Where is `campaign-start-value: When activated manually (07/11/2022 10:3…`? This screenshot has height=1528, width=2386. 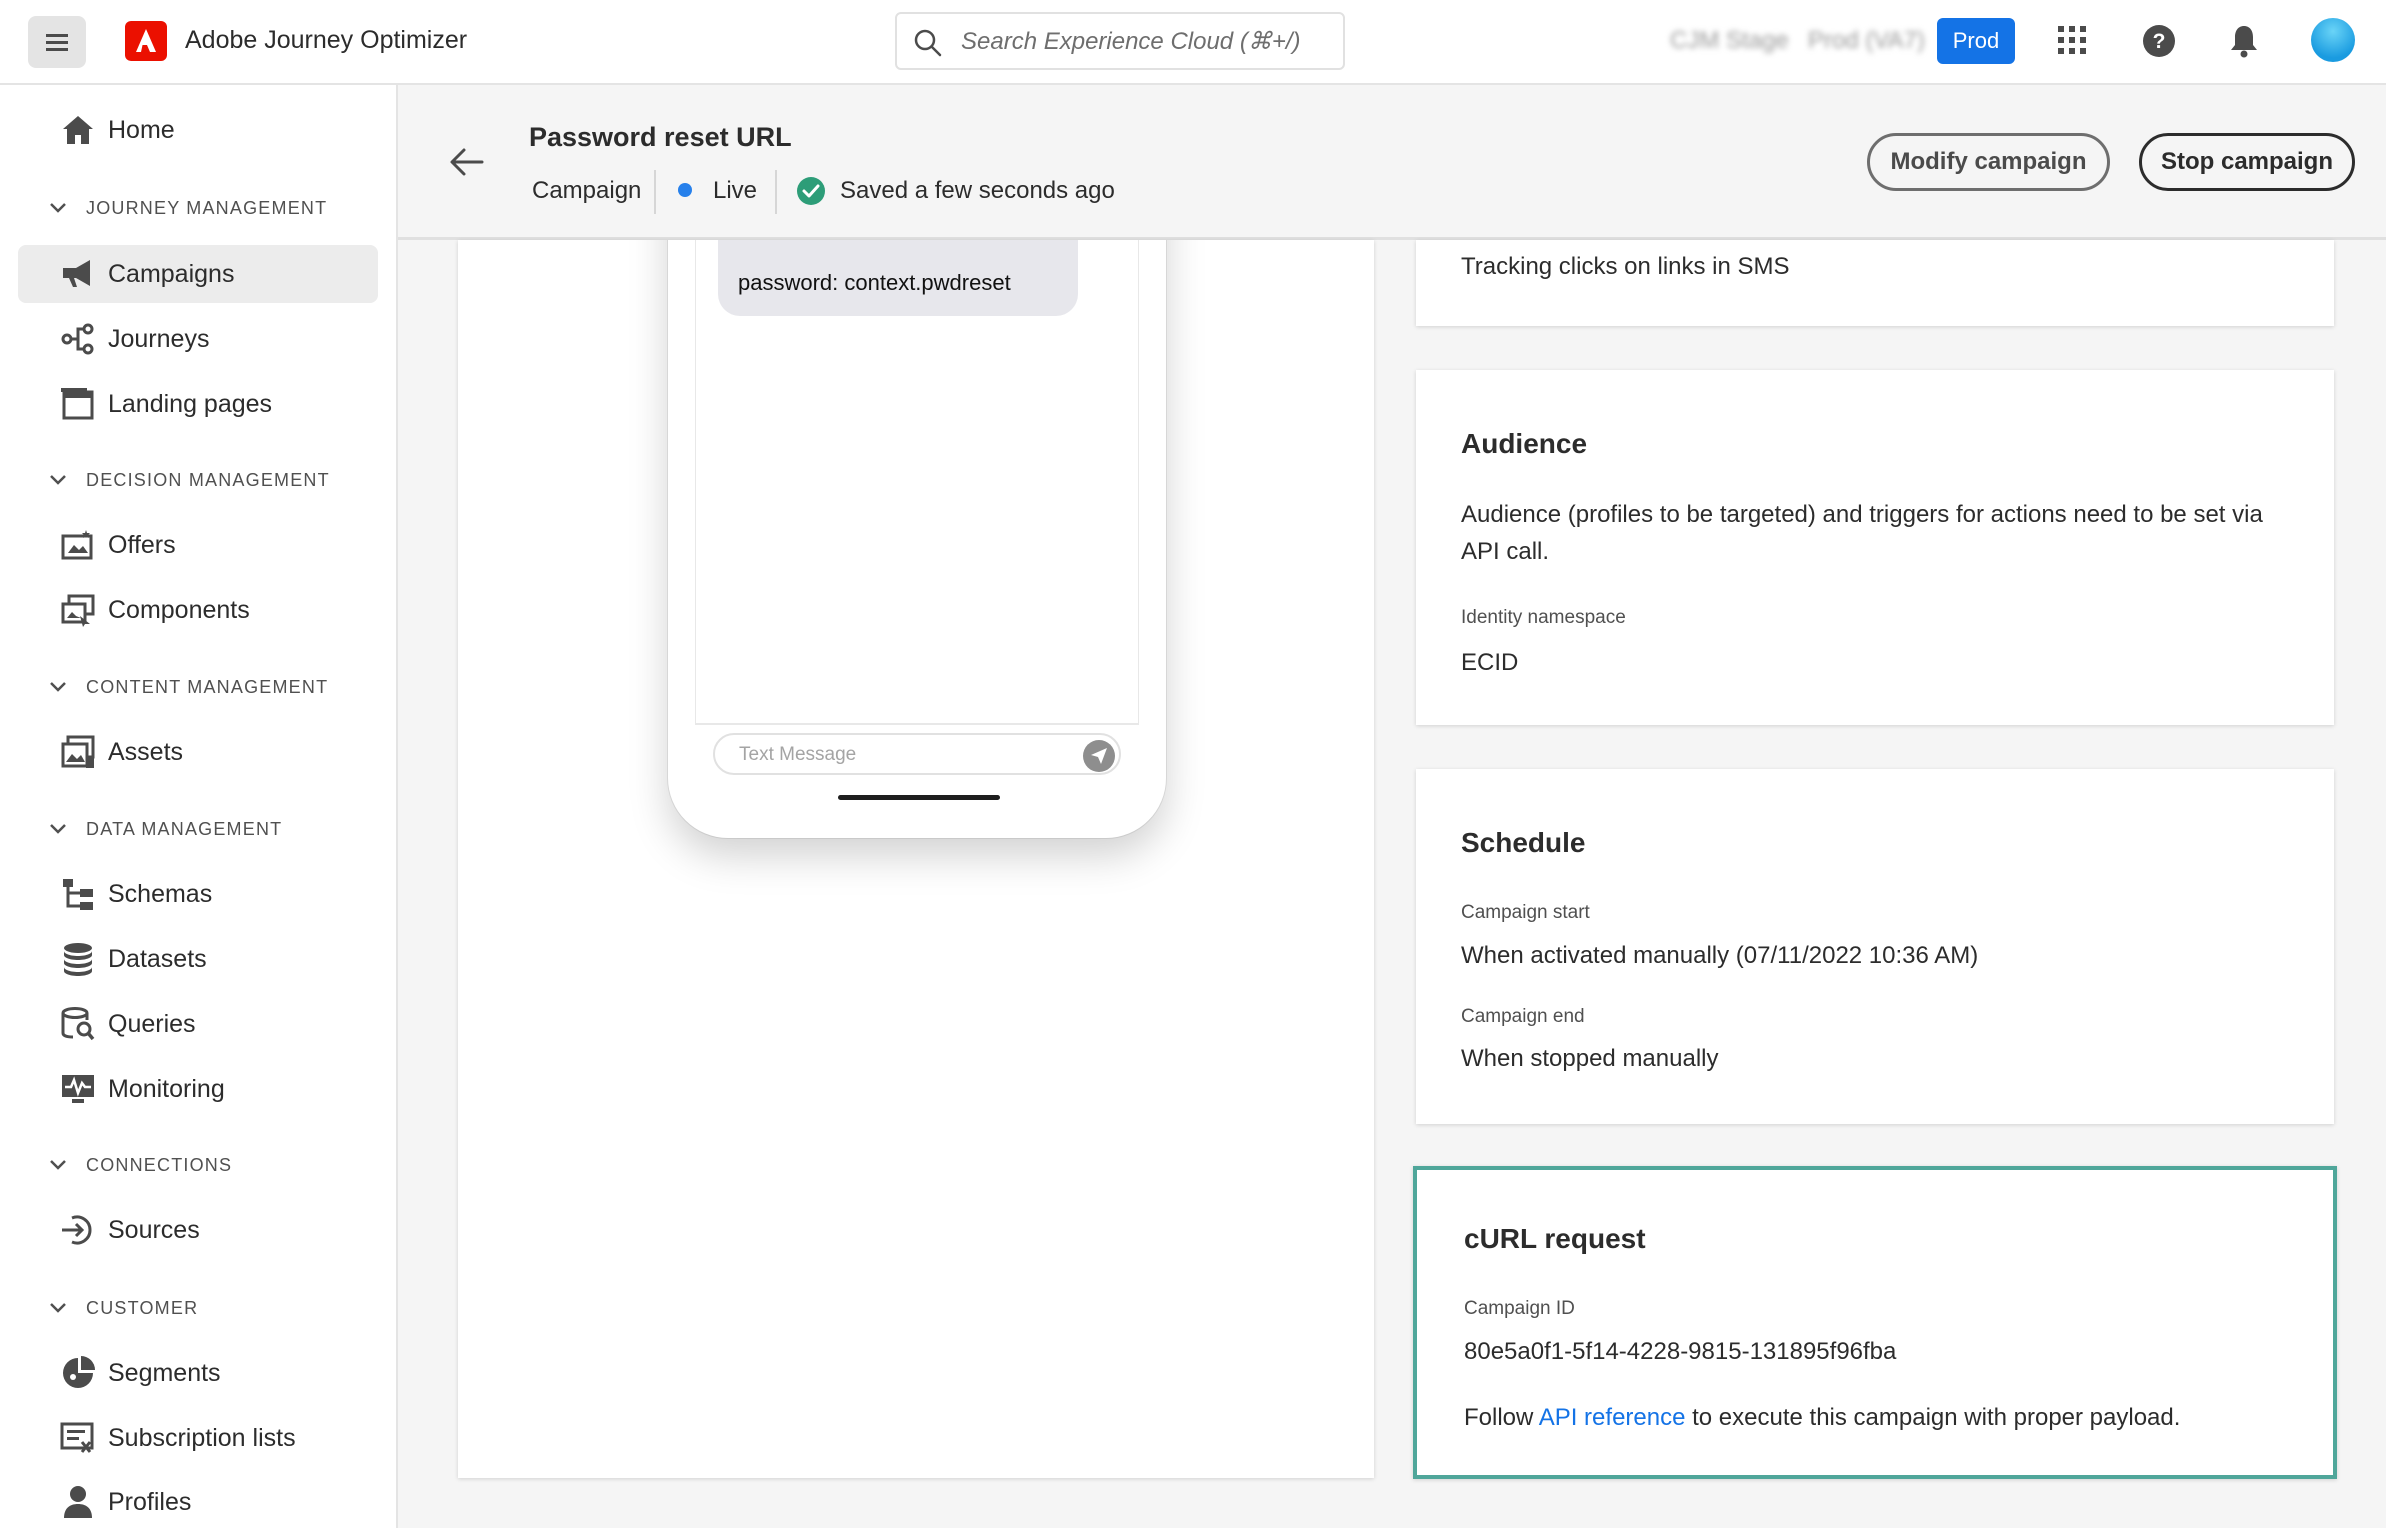 campaign-start-value: When activated manually (07/11/2022 10:3… is located at coordinates (1720, 955).